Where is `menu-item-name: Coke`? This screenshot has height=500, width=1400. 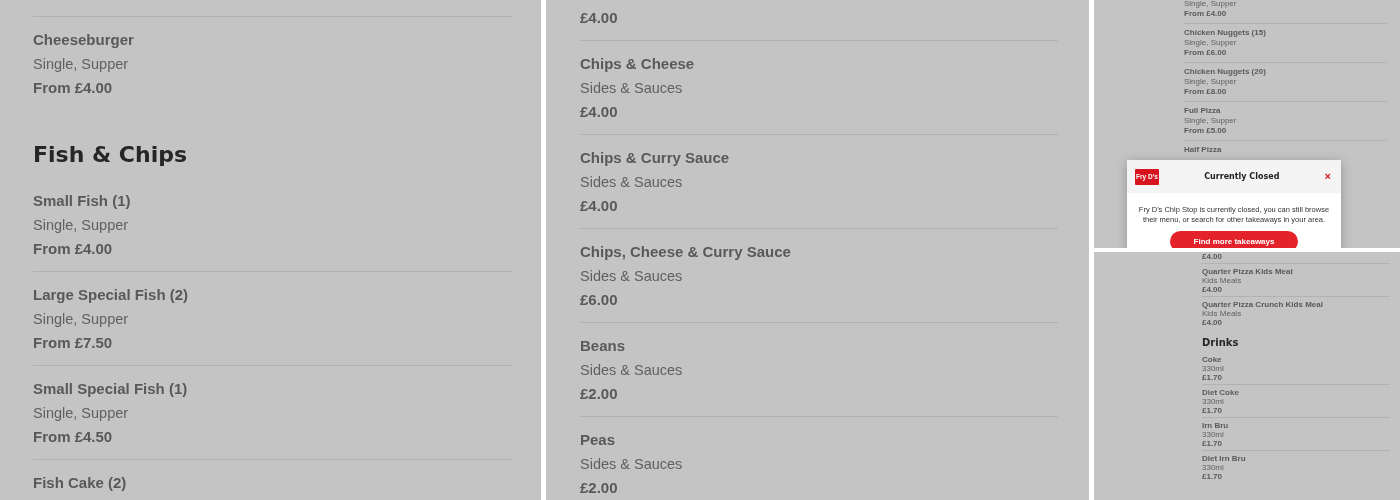
menu-item-name: Coke is located at coordinates (1212, 359).